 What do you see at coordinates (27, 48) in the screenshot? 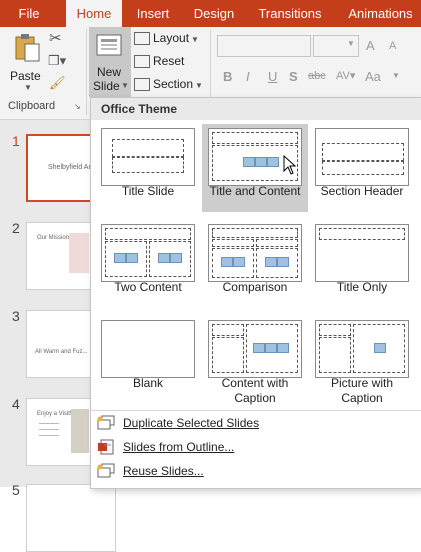
I see `paste-icon` at bounding box center [27, 48].